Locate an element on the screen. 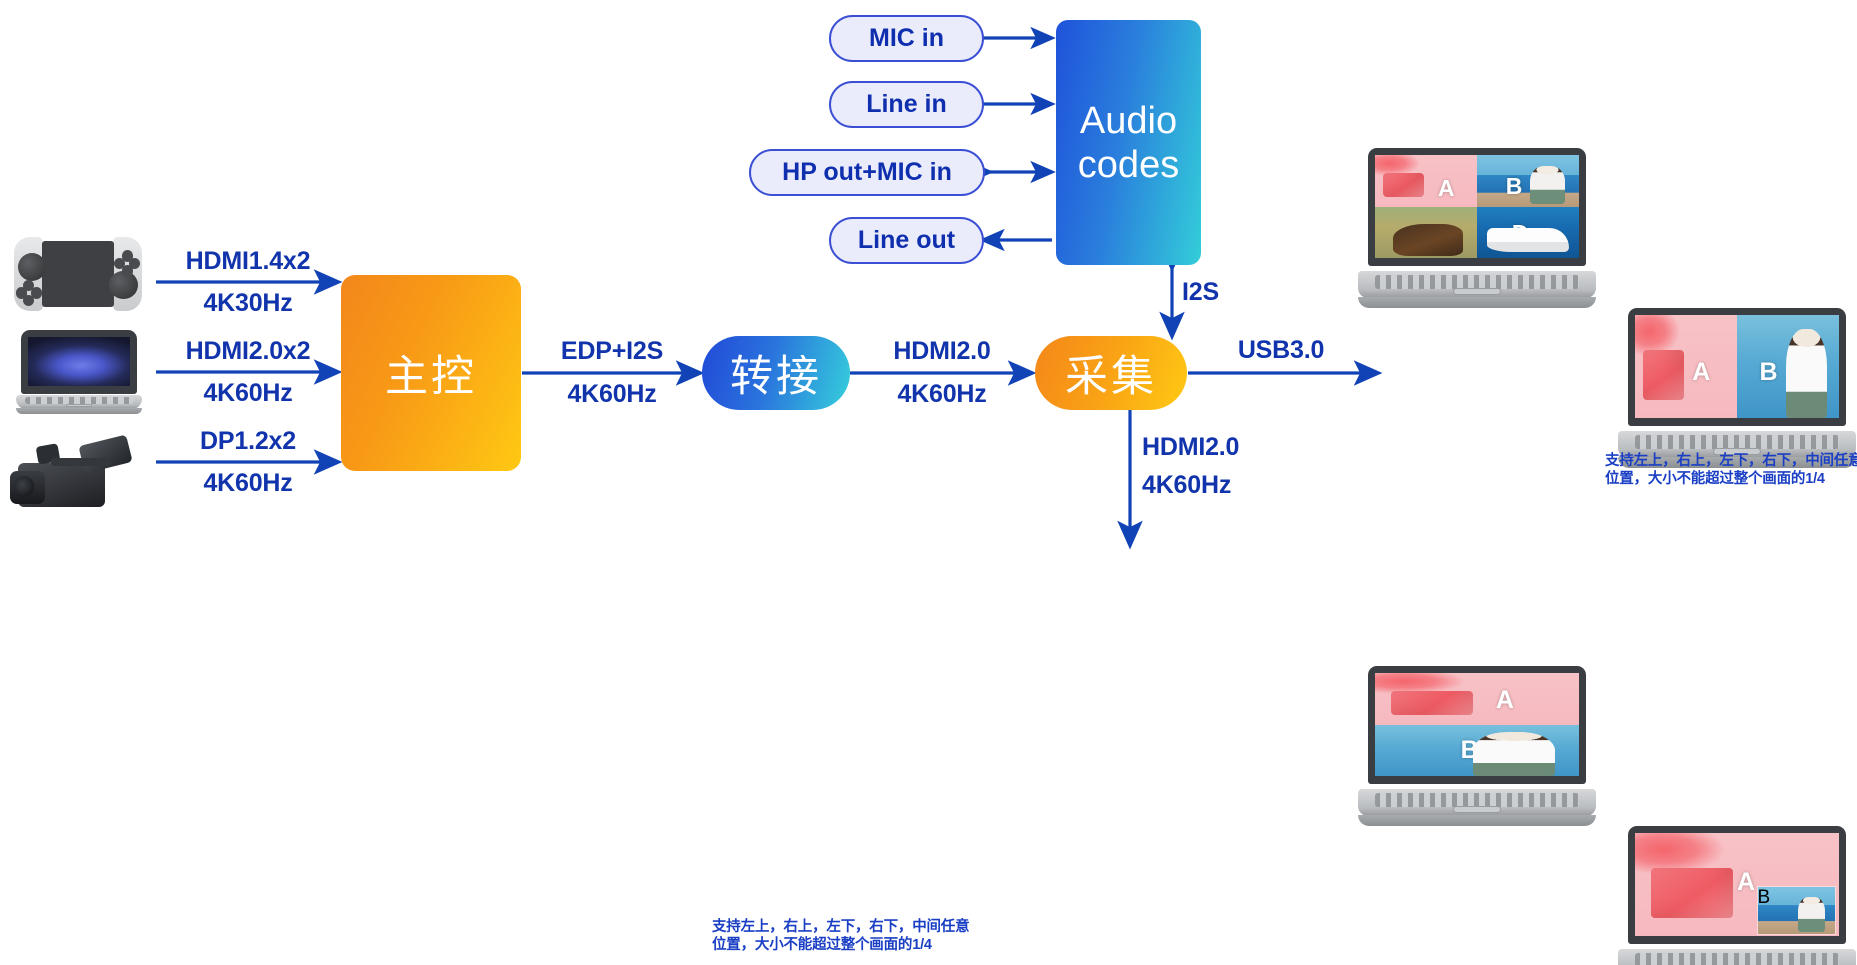 The height and width of the screenshot is (965, 1857). link-edp: EDP+I2S is located at coordinates (612, 351).